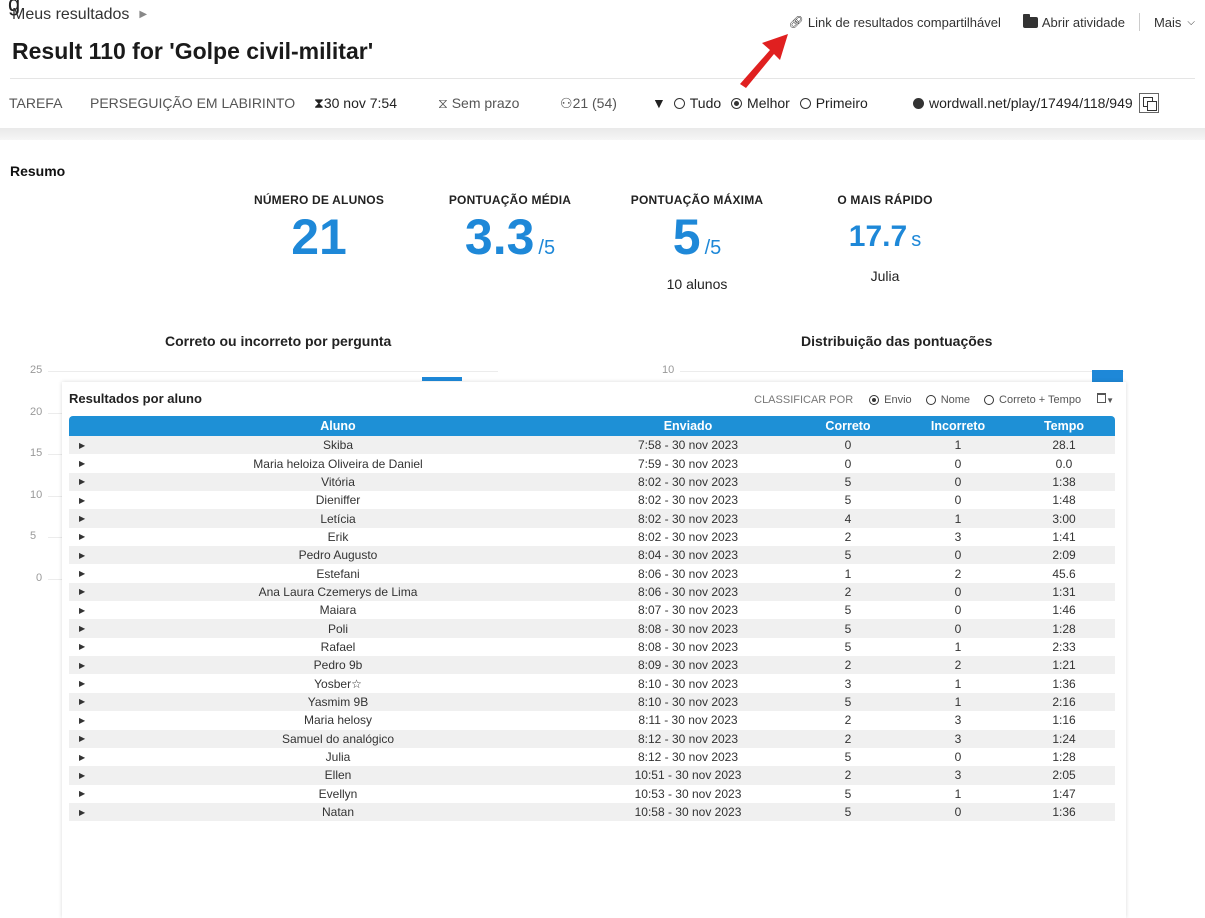 The width and height of the screenshot is (1205, 918). I want to click on more-menu-button: Mais ⌵, so click(1174, 22).